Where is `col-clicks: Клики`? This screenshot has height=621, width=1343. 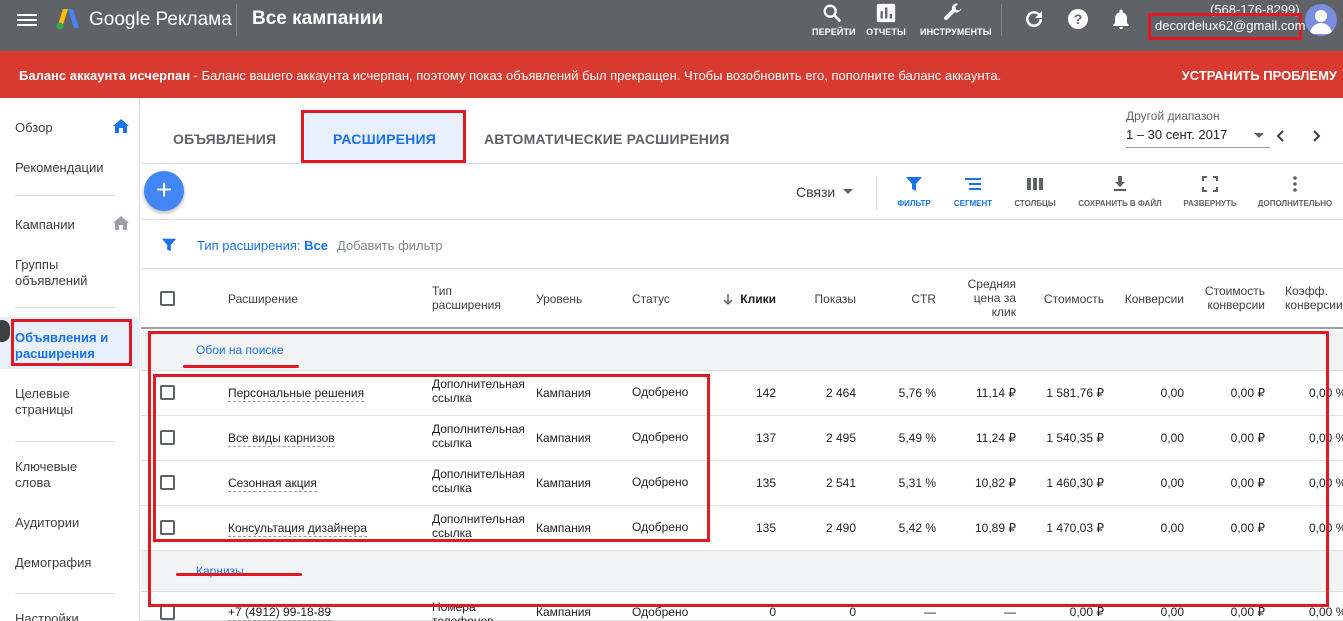 col-clicks: Клики is located at coordinates (751, 299).